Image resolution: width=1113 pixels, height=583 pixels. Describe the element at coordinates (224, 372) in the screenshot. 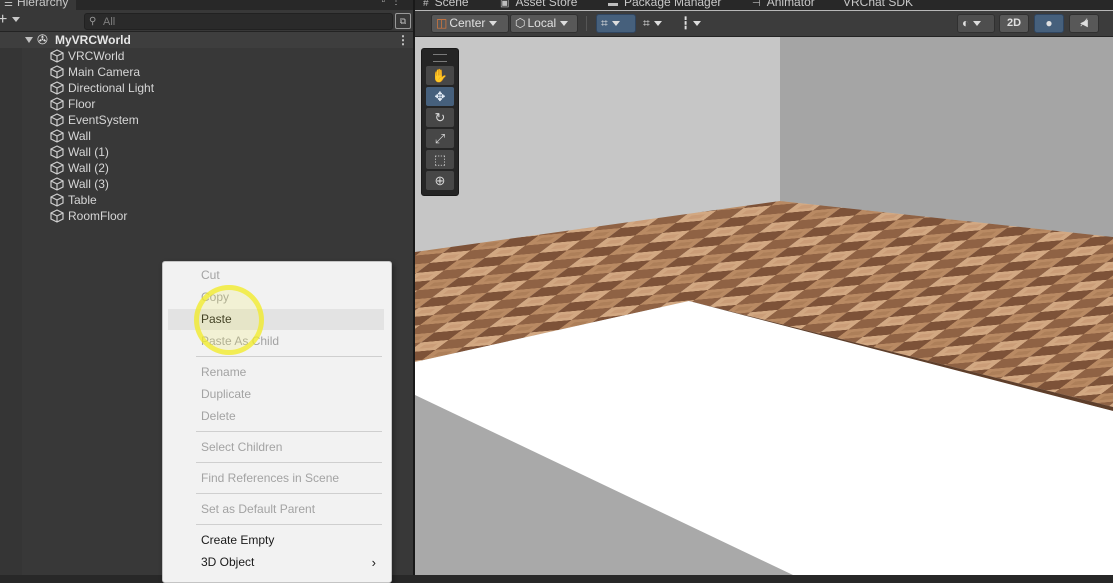

I see `menu-item-label: Rename` at that location.